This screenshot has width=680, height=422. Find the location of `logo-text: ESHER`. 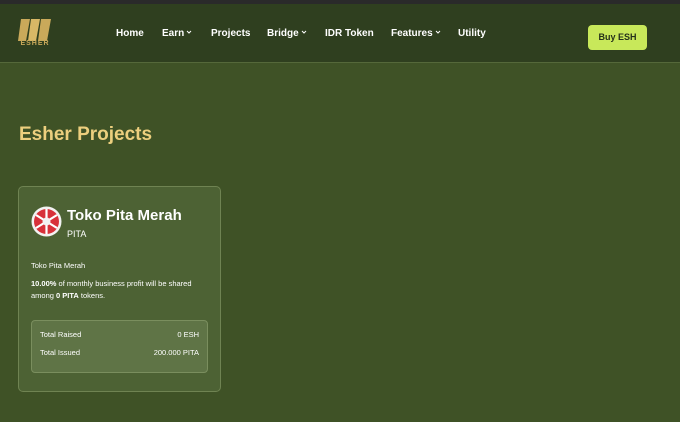

logo-text: ESHER is located at coordinates (35, 43).